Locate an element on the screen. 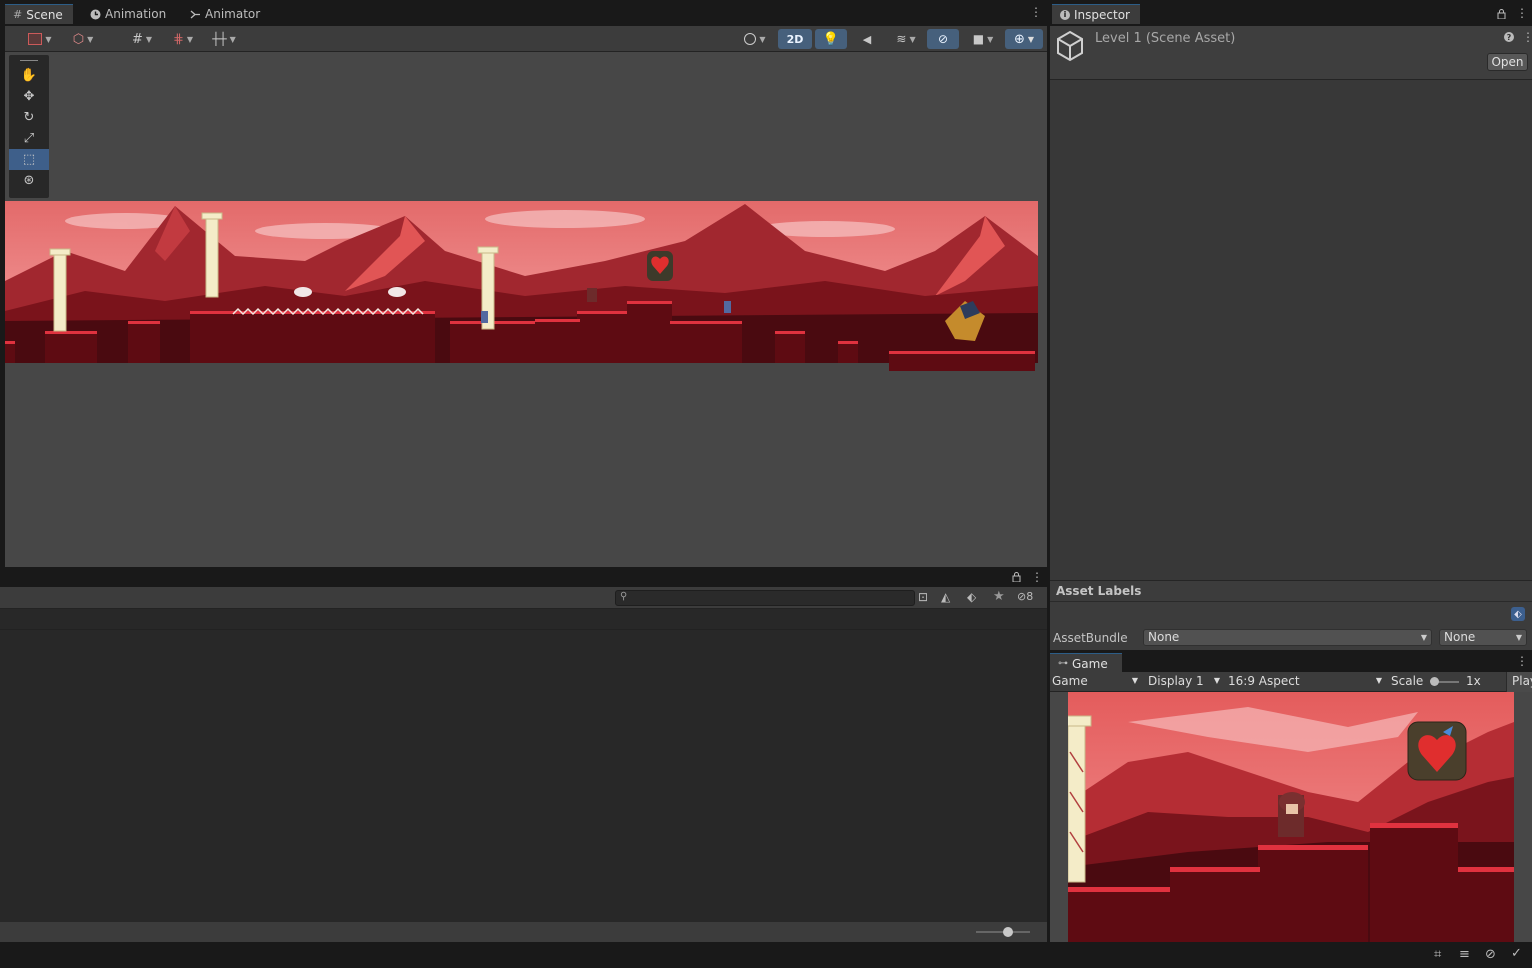 The height and width of the screenshot is (968, 1532). help-icon: ? is located at coordinates (1509, 37).